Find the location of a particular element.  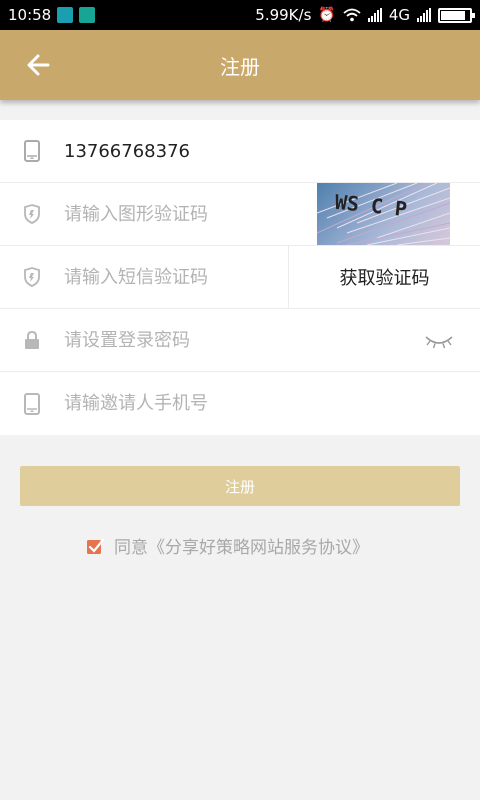

phone-row is located at coordinates (240, 151).